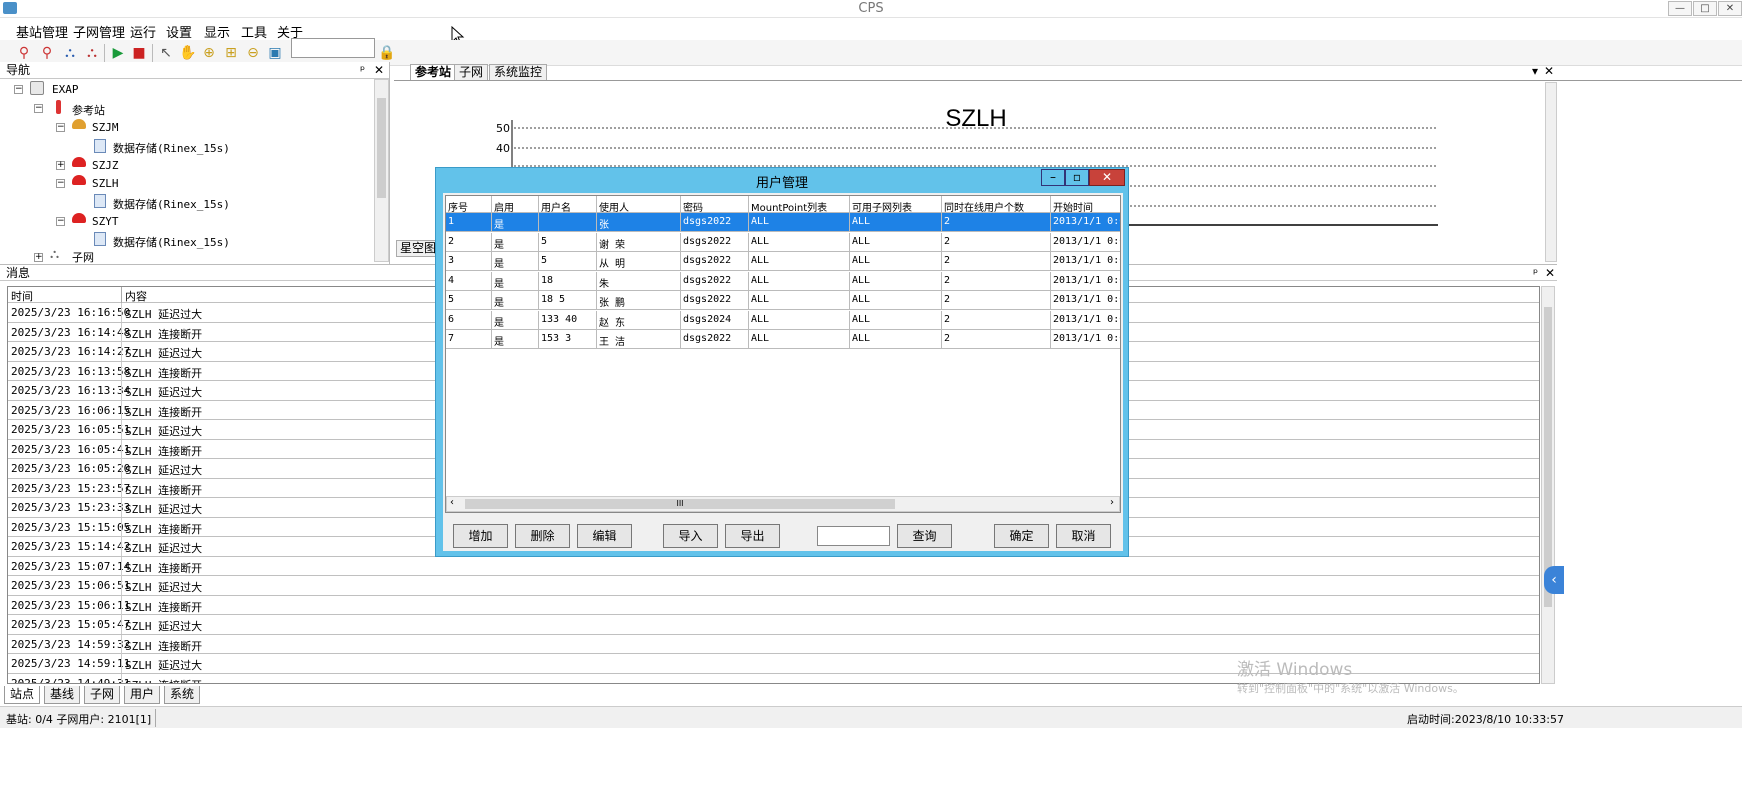  What do you see at coordinates (65, 89) in the screenshot?
I see `tree-root-label: EXAP` at bounding box center [65, 89].